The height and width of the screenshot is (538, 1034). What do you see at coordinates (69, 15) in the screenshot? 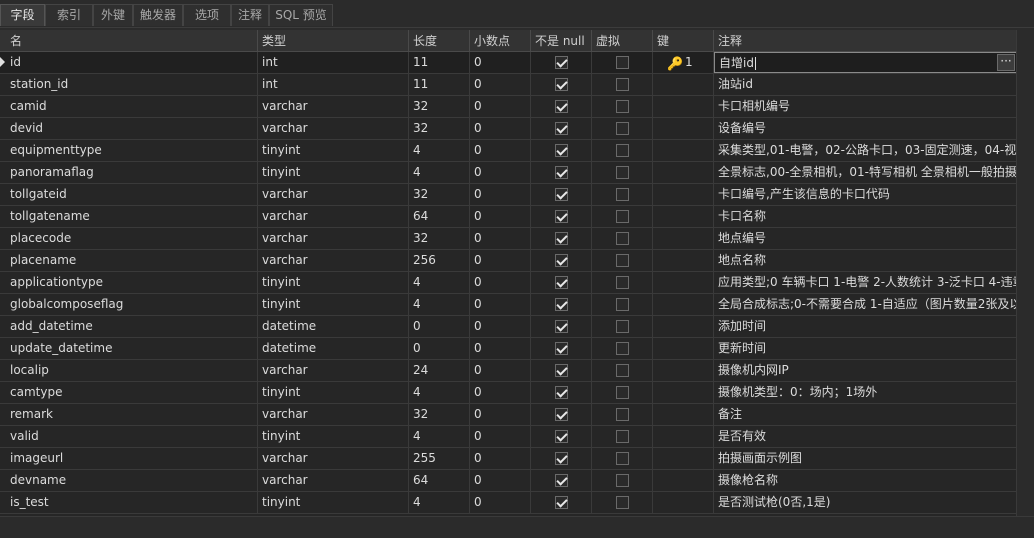
I see `tab-1: 索引` at bounding box center [69, 15].